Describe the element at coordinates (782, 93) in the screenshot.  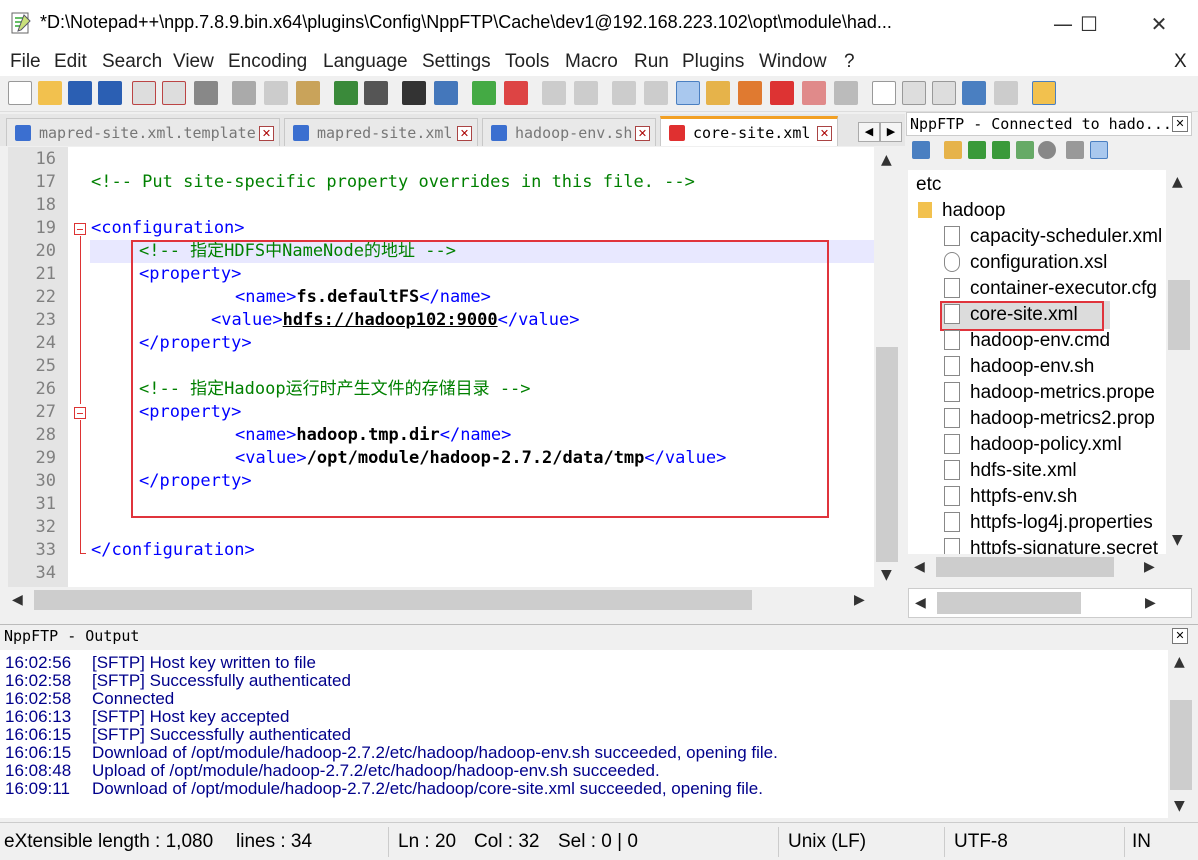
I see `function-list-icon` at that location.